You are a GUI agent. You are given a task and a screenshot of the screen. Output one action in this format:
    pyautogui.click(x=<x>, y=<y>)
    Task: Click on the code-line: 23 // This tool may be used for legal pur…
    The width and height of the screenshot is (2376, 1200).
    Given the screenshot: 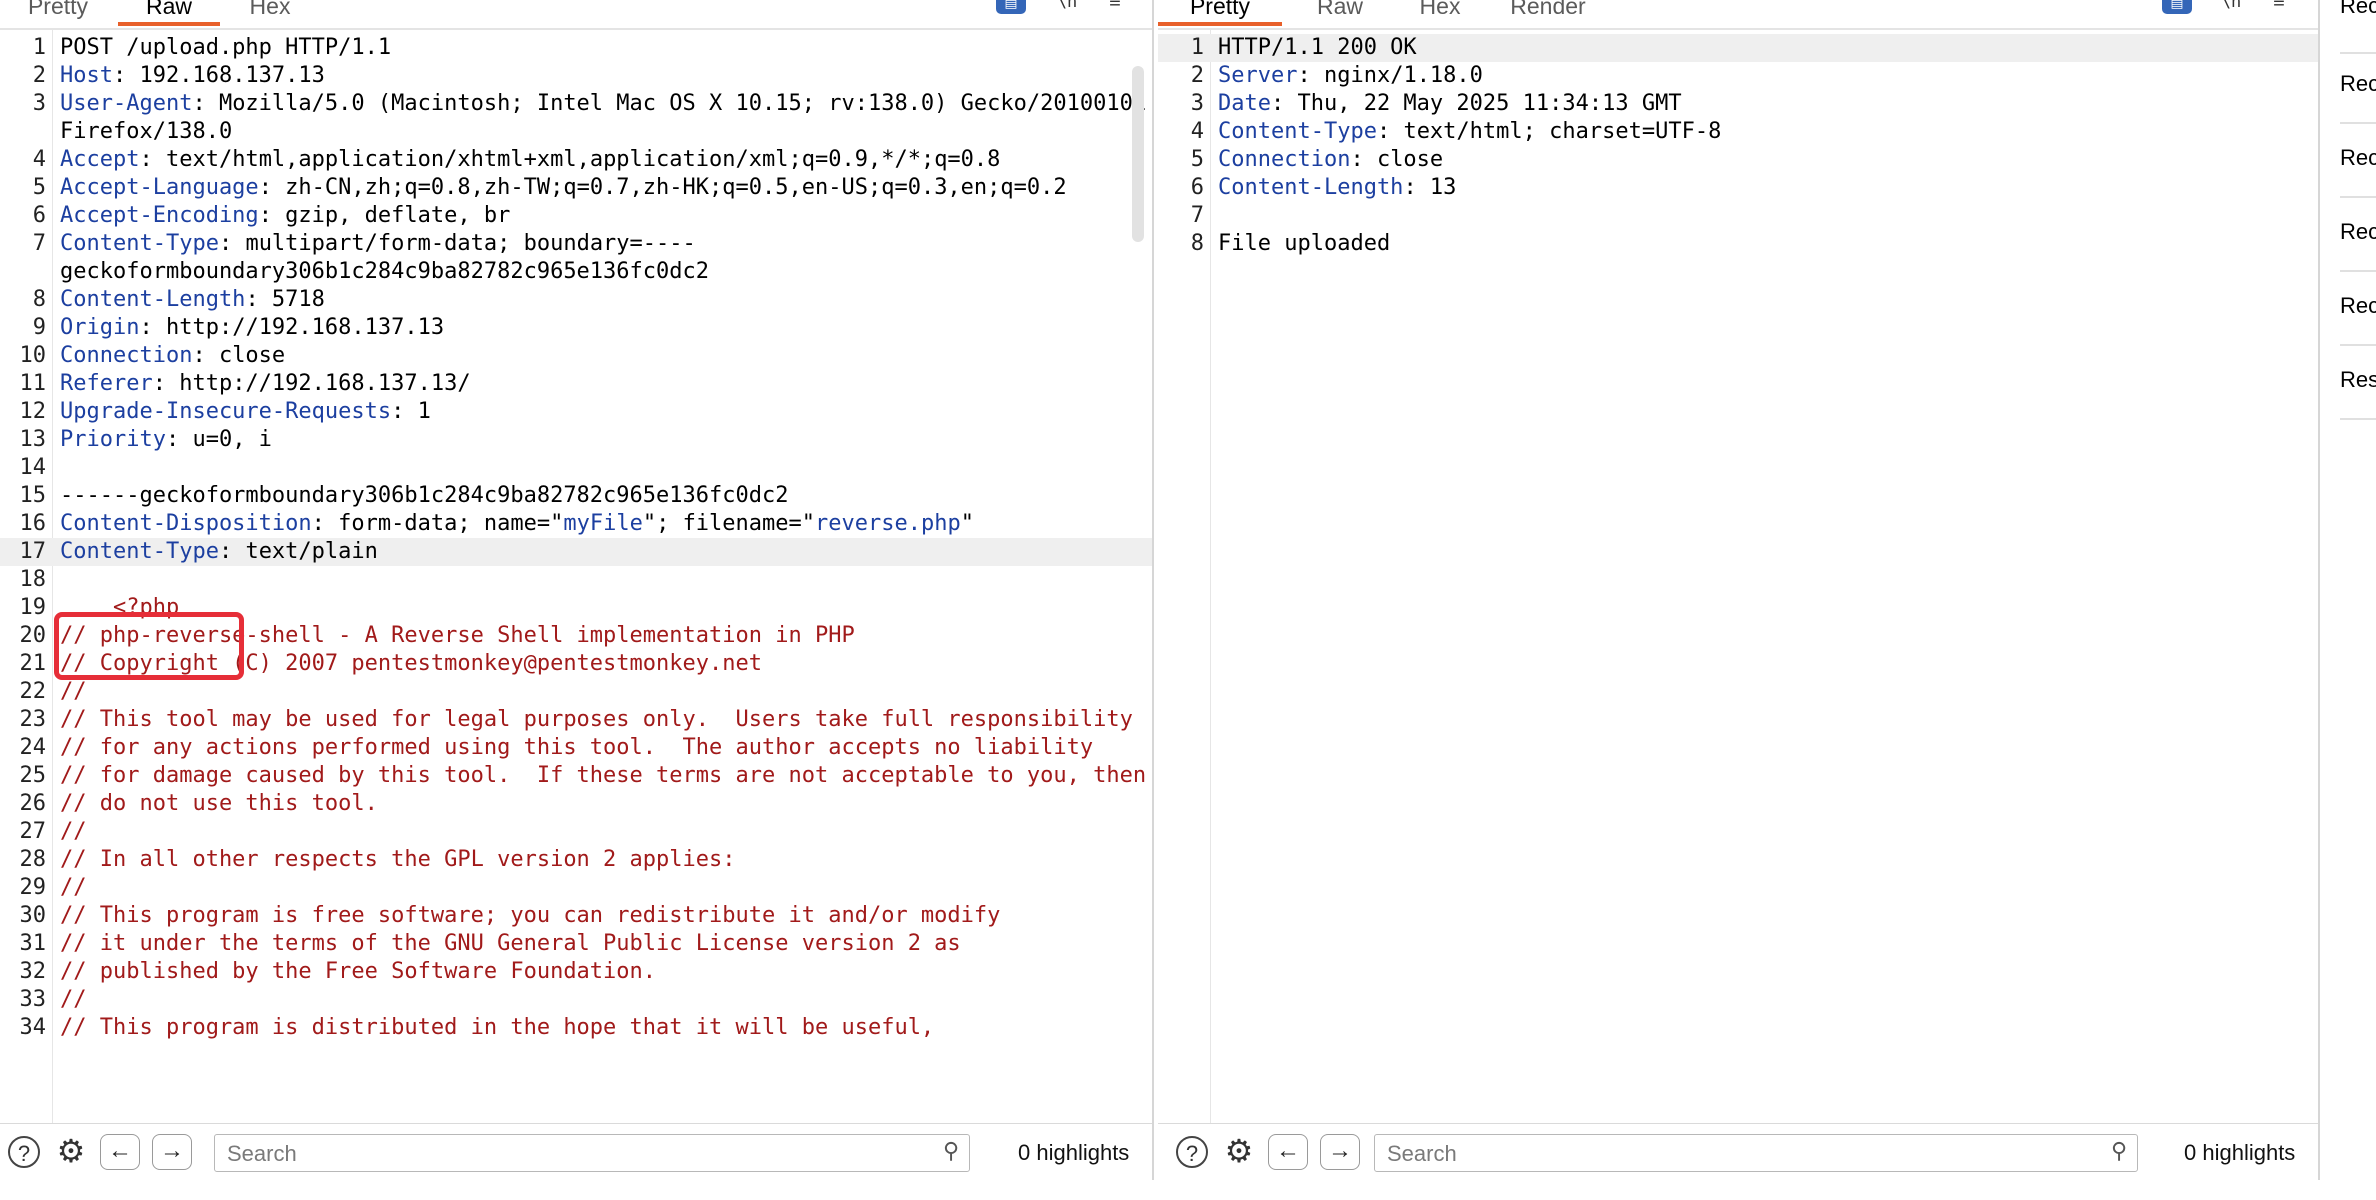 What is the action you would take?
    pyautogui.click(x=576, y=720)
    